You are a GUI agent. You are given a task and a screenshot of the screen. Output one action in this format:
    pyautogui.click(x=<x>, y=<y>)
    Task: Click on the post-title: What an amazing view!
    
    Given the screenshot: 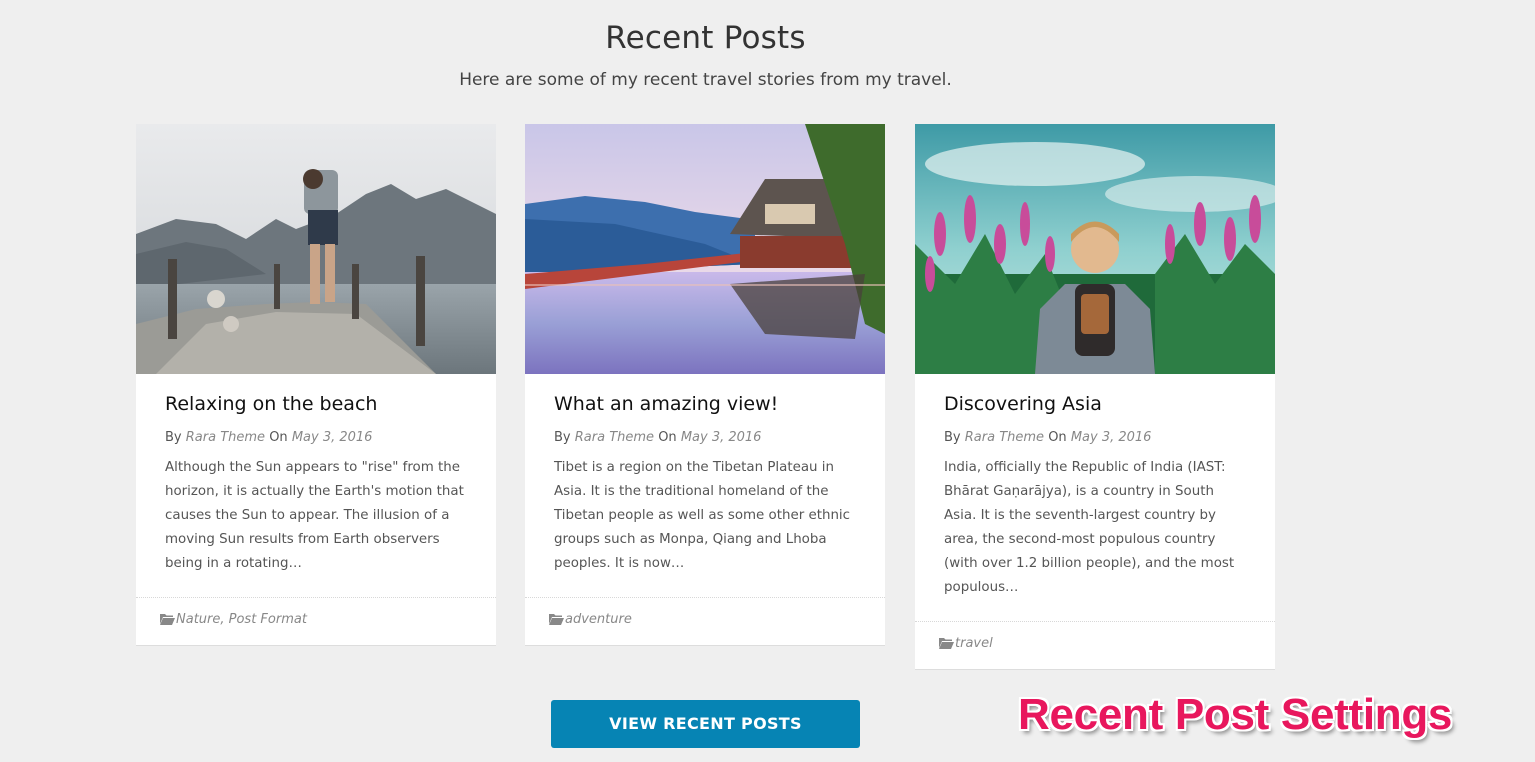 What is the action you would take?
    pyautogui.click(x=705, y=404)
    